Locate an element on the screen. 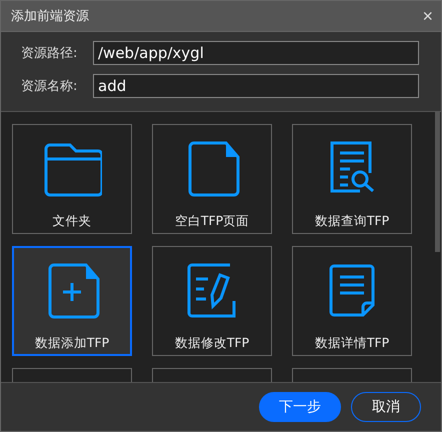 This screenshot has height=432, width=442. tile-label: 空白TFP页面 is located at coordinates (212, 221).